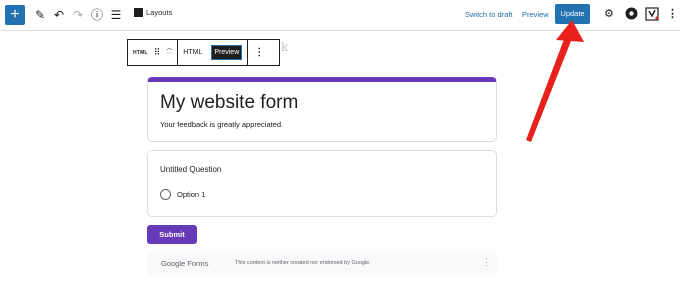 This screenshot has width=680, height=281. What do you see at coordinates (631, 15) in the screenshot?
I see `plugin-badge-icon` at bounding box center [631, 15].